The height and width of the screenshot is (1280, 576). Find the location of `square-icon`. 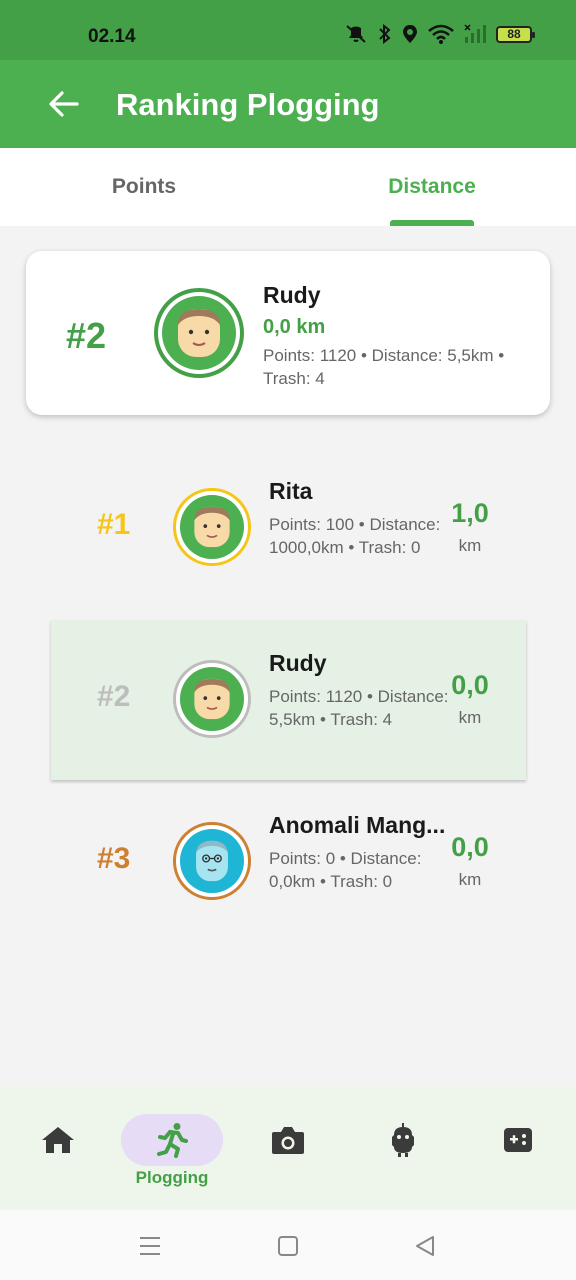

square-icon is located at coordinates (288, 1246).